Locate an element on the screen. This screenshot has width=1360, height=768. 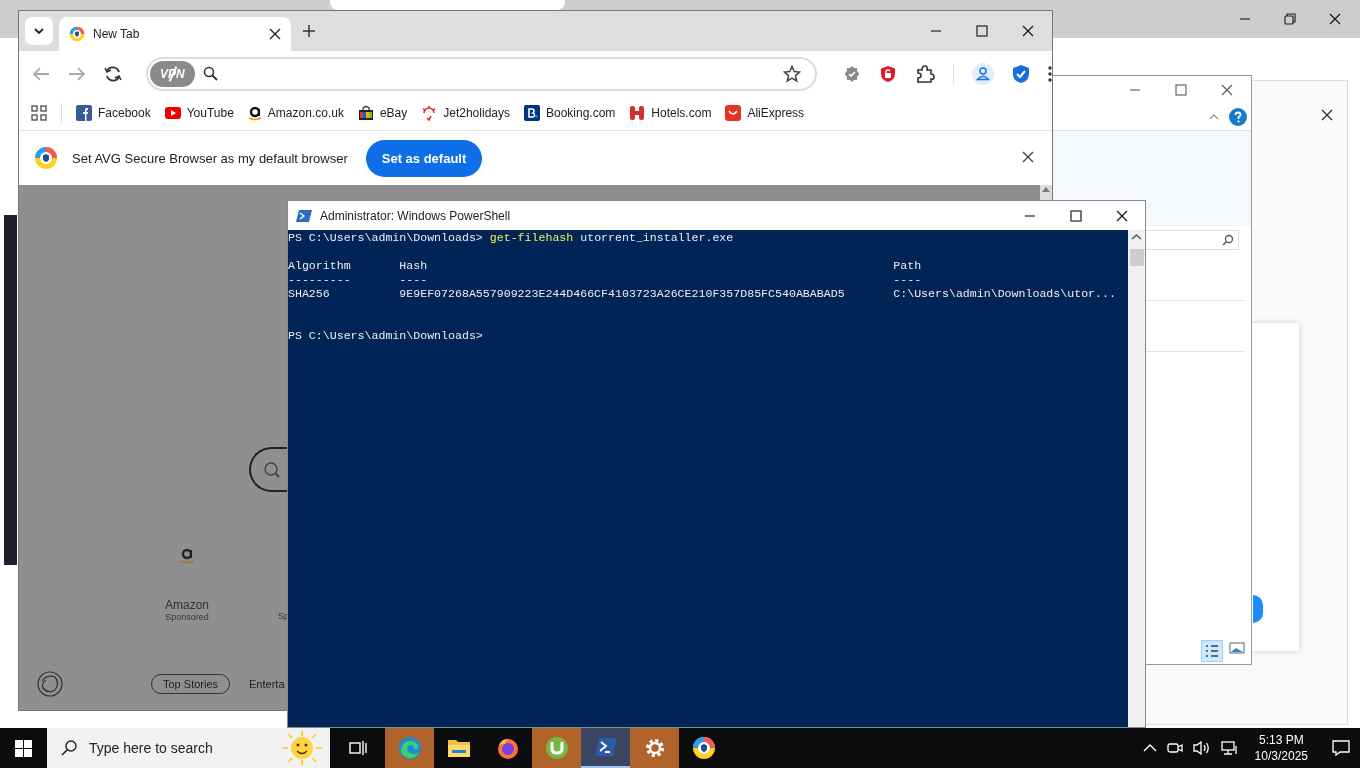
command-line: PS C:\Users\admin\Downloads> get-filehash utorrent_installer.exe is located at coordinates (511, 238).